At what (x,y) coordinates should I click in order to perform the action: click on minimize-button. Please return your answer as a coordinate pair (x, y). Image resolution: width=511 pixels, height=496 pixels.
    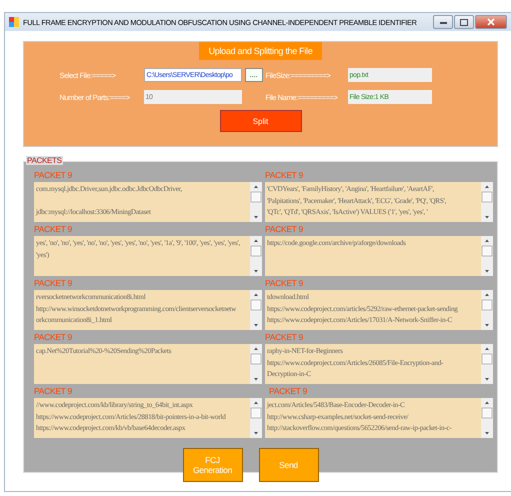
    Looking at the image, I should click on (443, 22).